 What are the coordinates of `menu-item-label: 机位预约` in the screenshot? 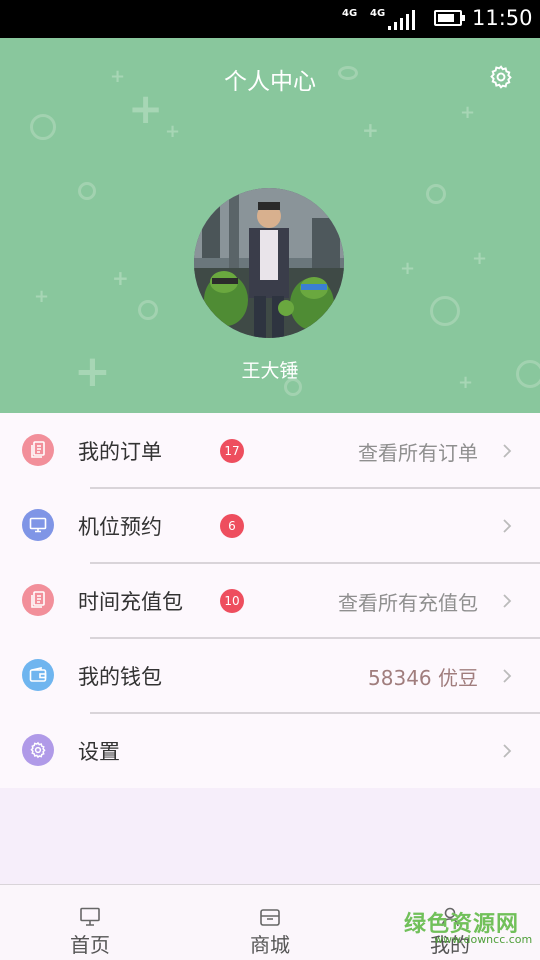 It's located at (120, 527).